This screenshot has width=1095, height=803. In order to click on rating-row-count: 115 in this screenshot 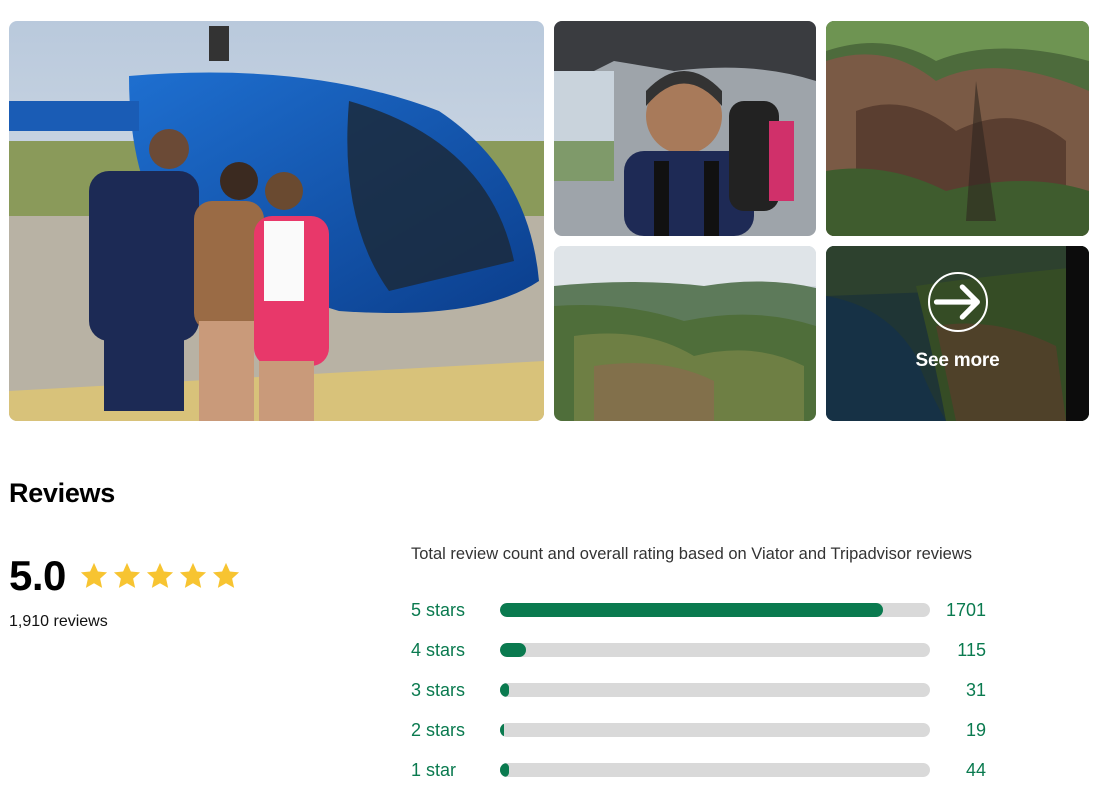, I will do `click(971, 649)`.